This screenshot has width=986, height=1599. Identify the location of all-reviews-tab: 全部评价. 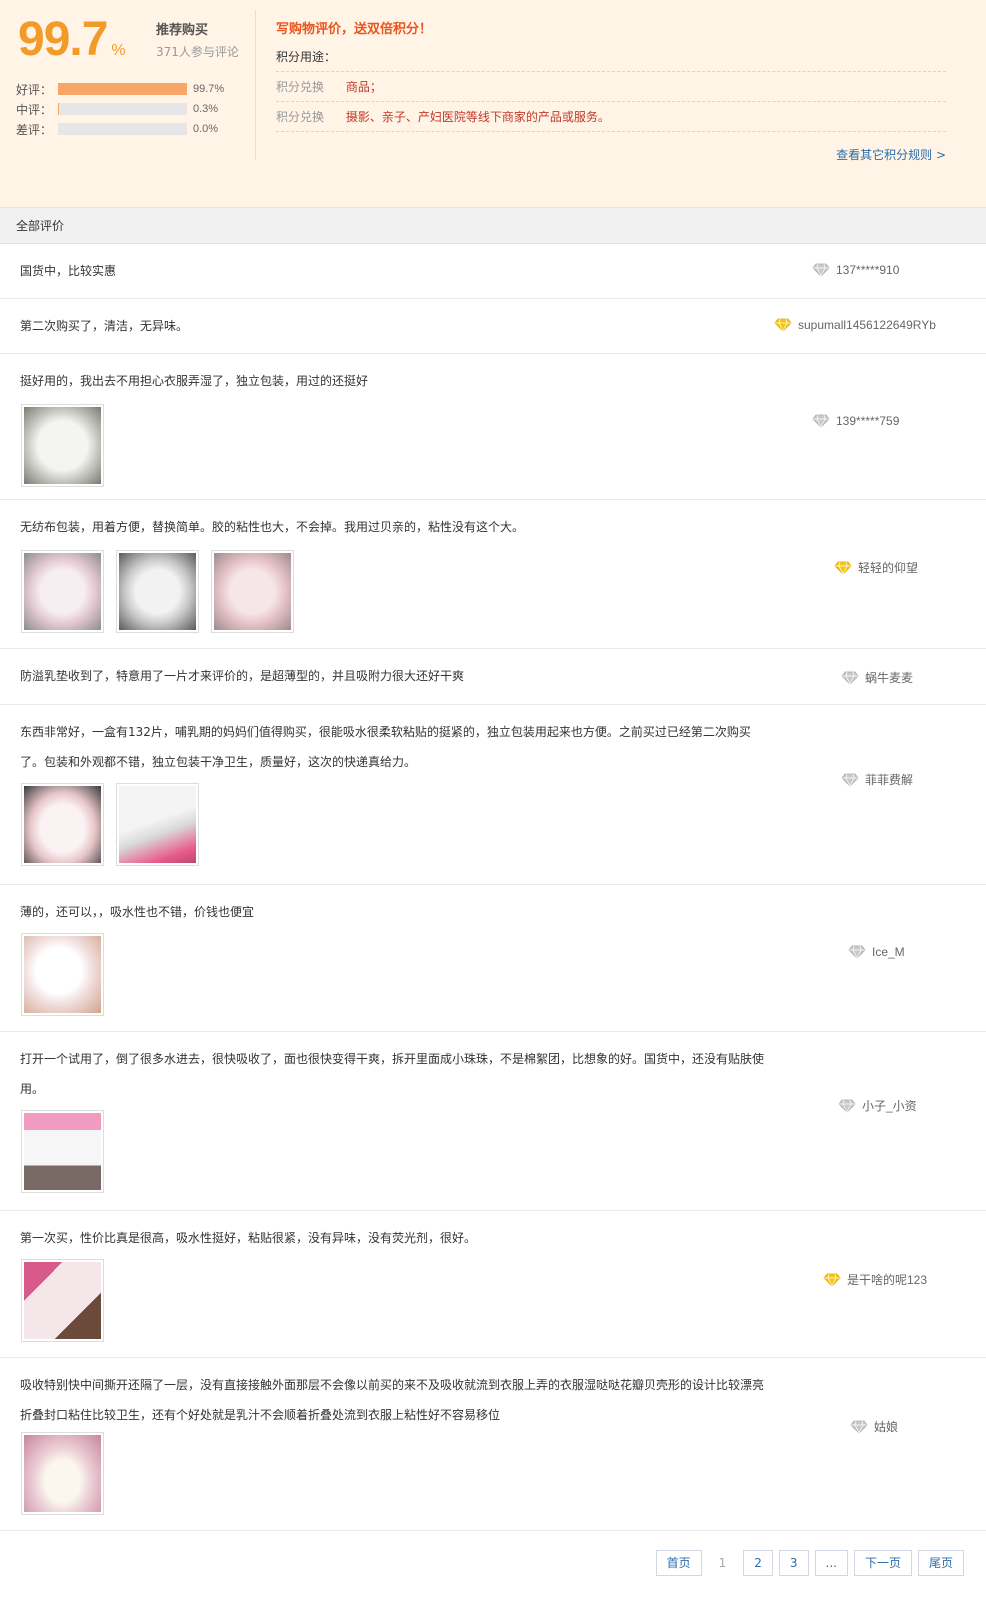
(493, 226).